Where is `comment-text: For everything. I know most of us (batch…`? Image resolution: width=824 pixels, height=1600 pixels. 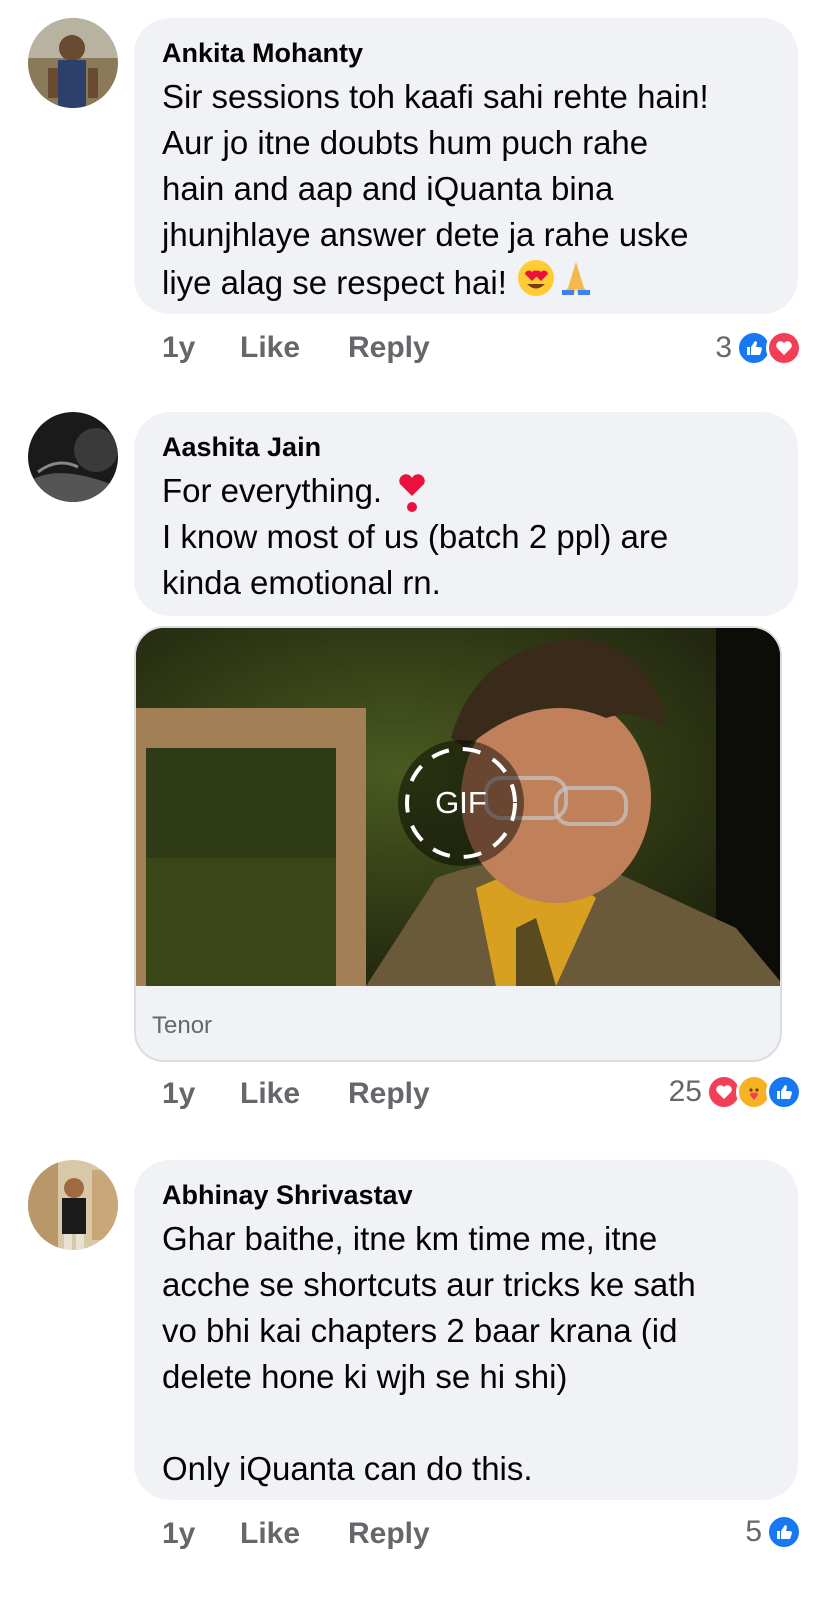 comment-text: For everything. I know most of us (batch… is located at coordinates (466, 537).